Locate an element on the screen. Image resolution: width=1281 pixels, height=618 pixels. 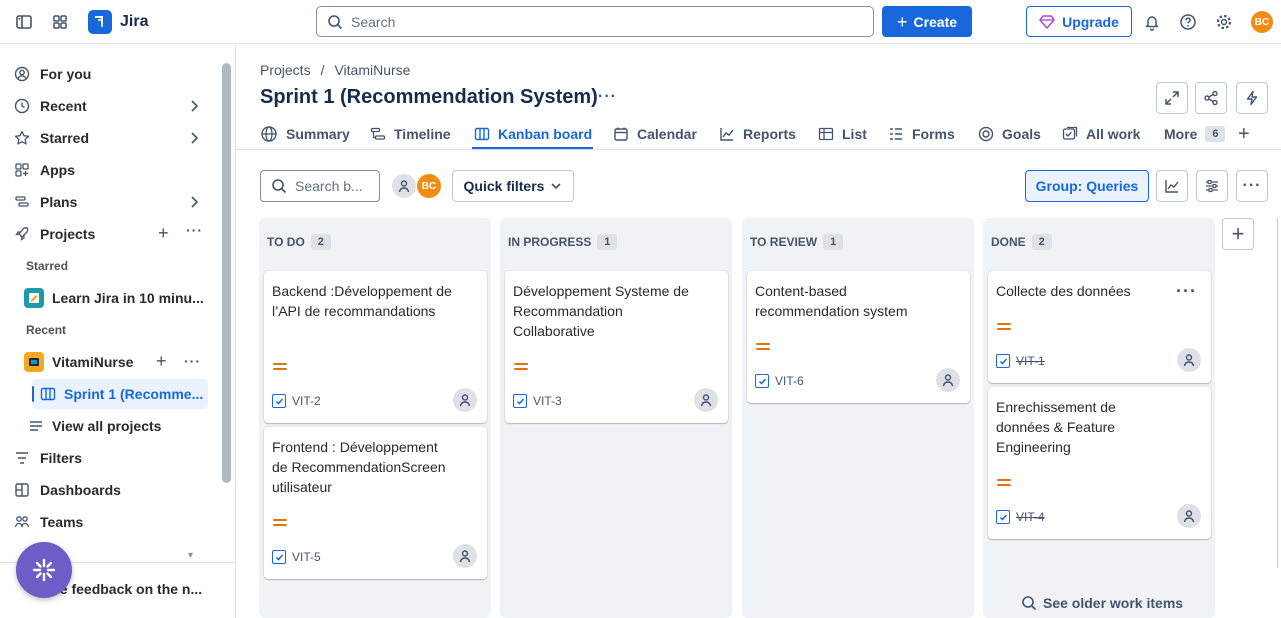
sidebar-scrollbar is located at coordinates (226, 273).